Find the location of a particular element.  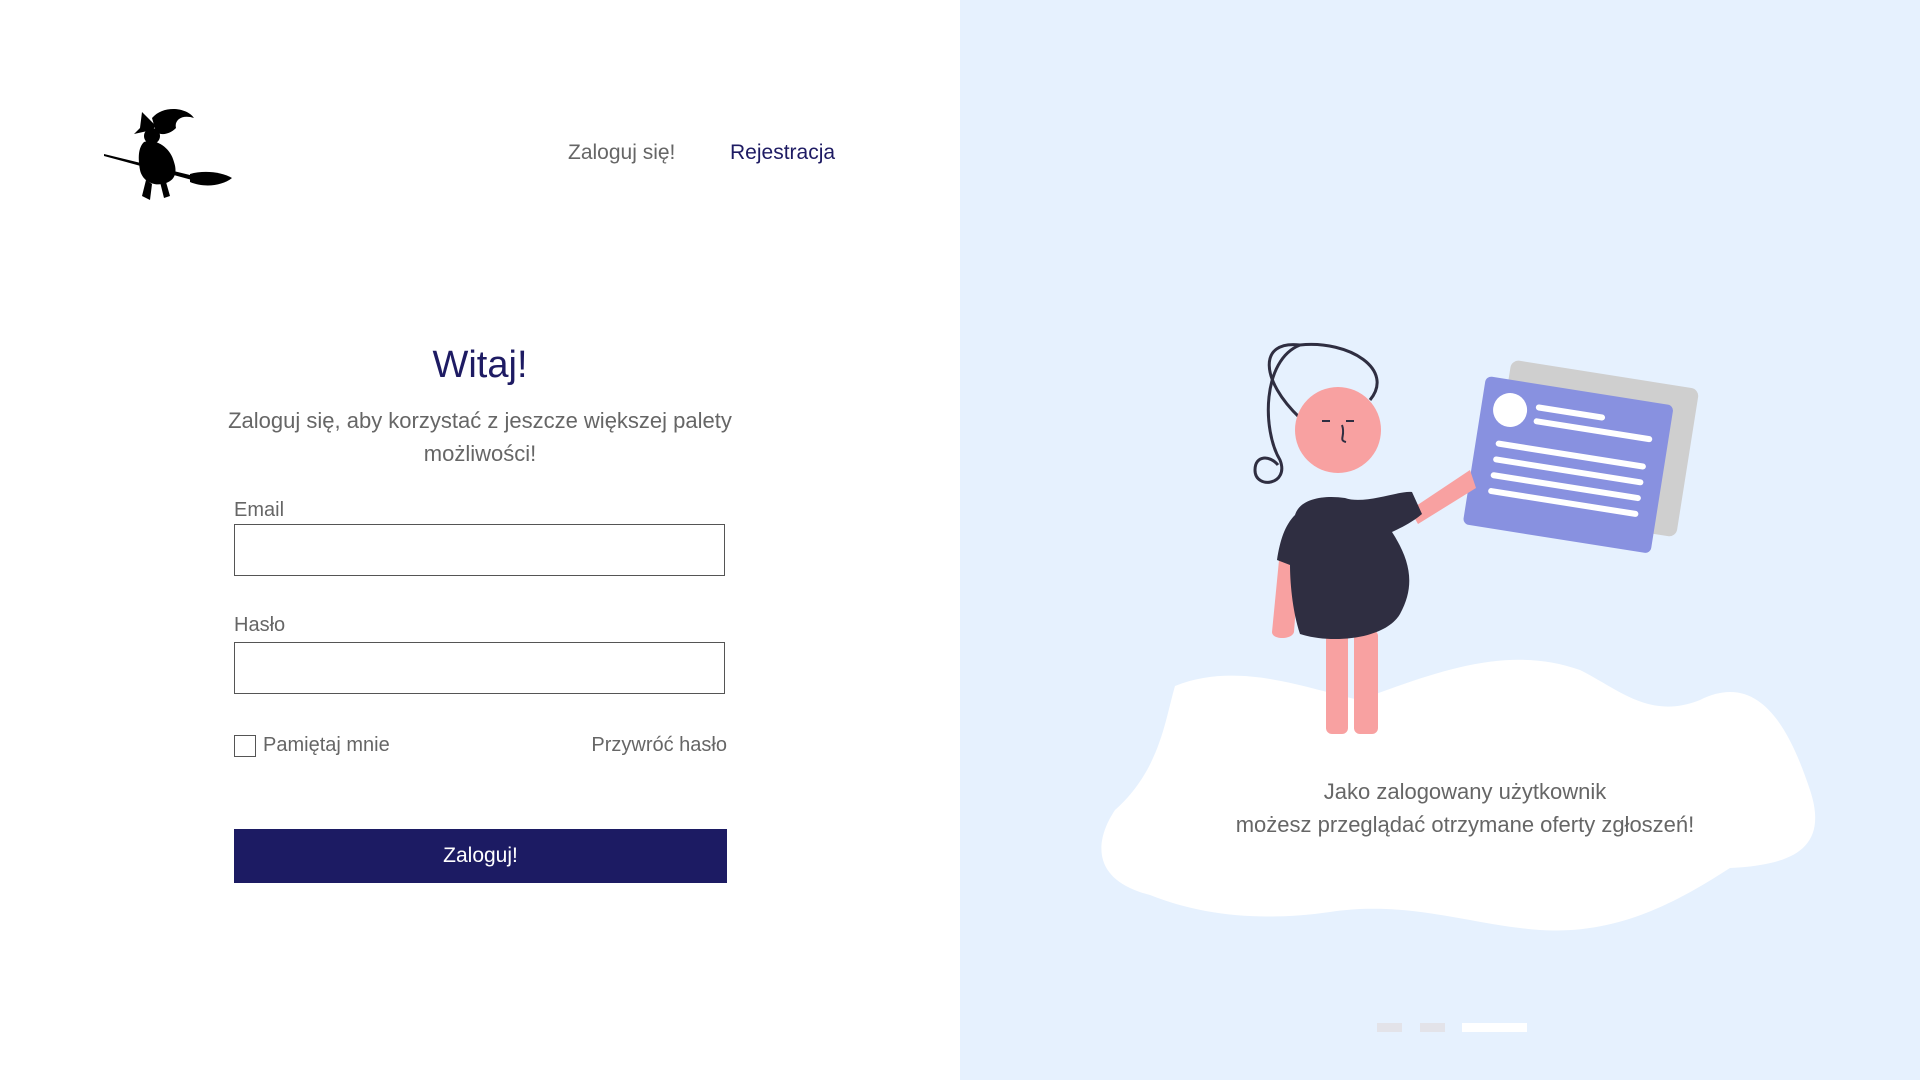

email-field is located at coordinates (479, 550).